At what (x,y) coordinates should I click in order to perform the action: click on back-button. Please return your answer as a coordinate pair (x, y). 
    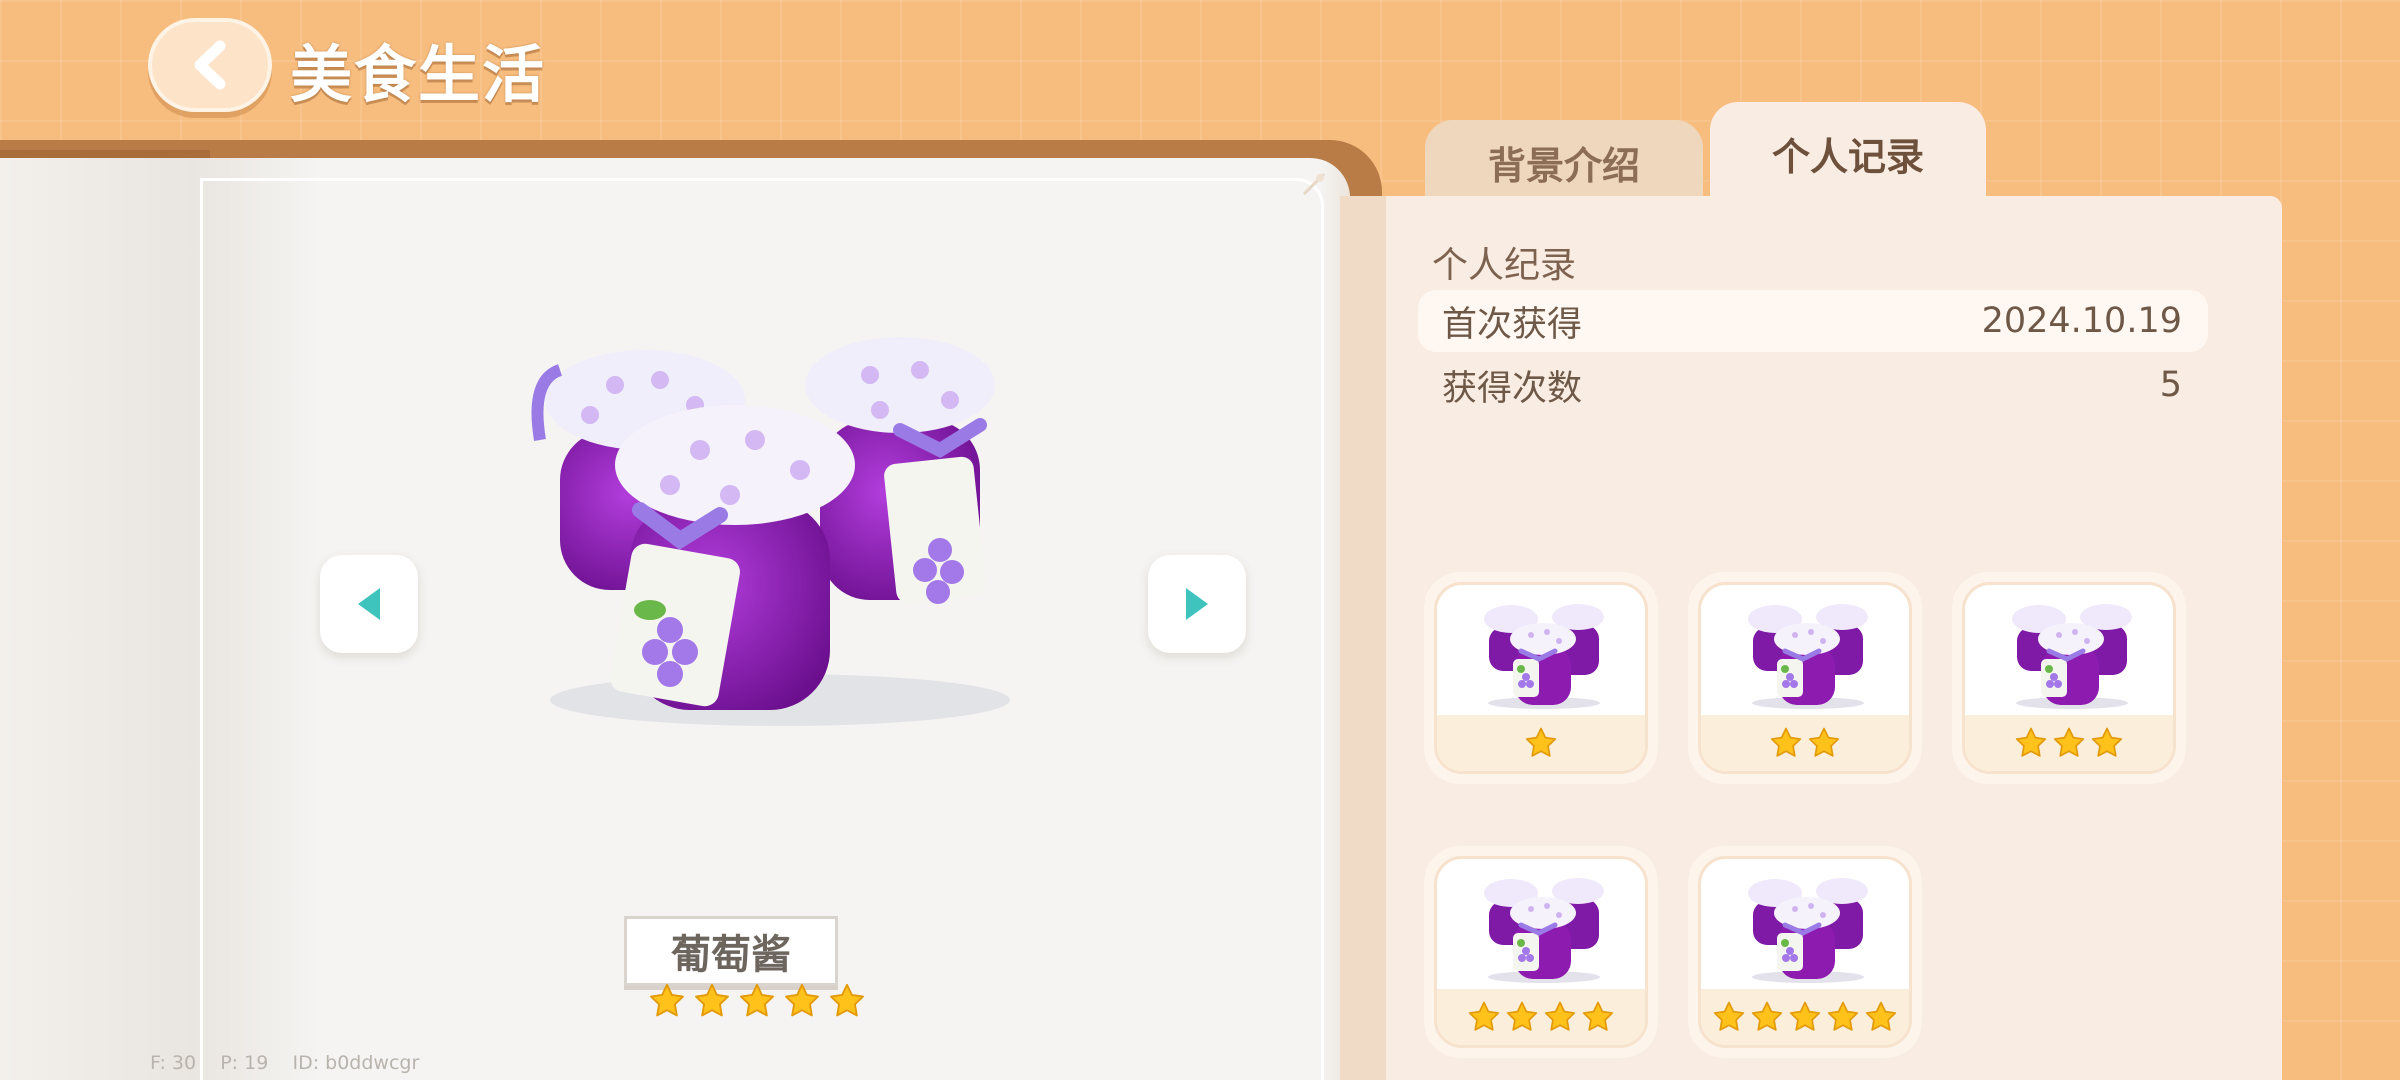
    Looking at the image, I should click on (210, 65).